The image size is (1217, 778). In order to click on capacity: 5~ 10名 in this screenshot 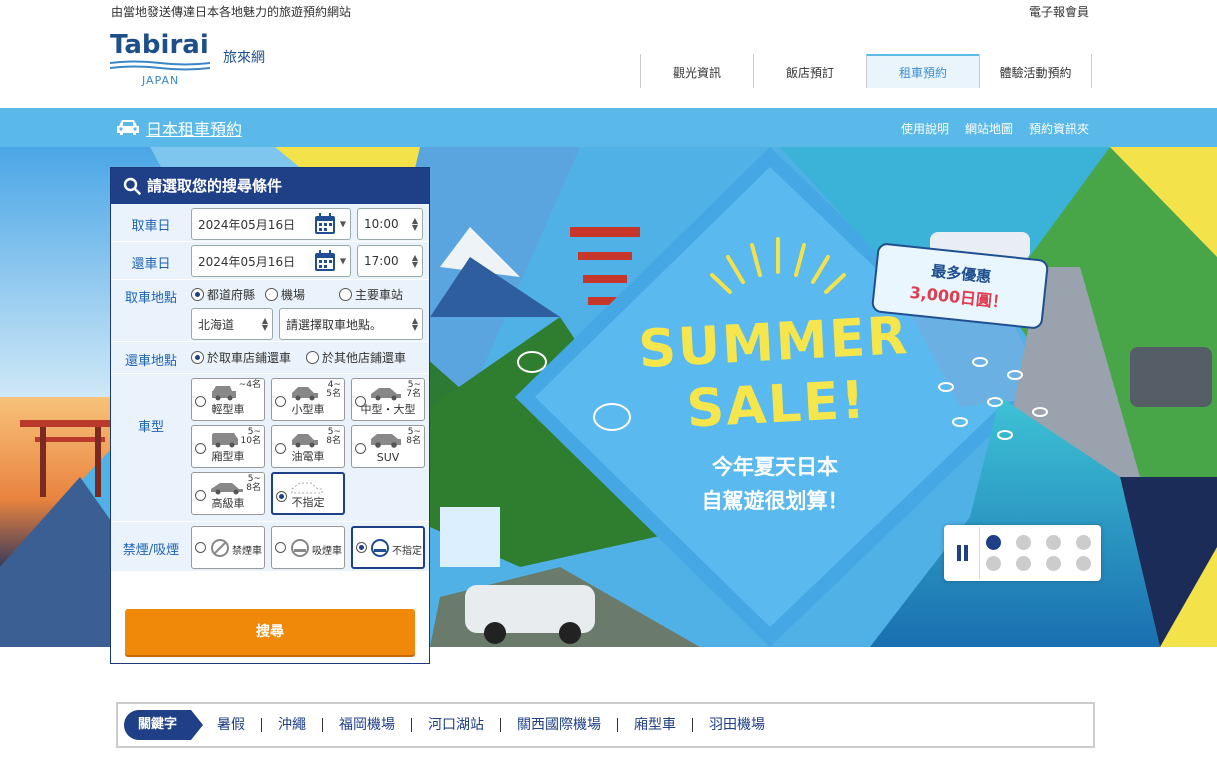, I will do `click(250, 436)`.